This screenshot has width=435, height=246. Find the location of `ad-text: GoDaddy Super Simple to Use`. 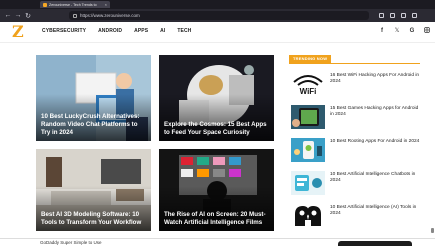

ad-text: GoDaddy Super Simple to Use is located at coordinates (71, 242).